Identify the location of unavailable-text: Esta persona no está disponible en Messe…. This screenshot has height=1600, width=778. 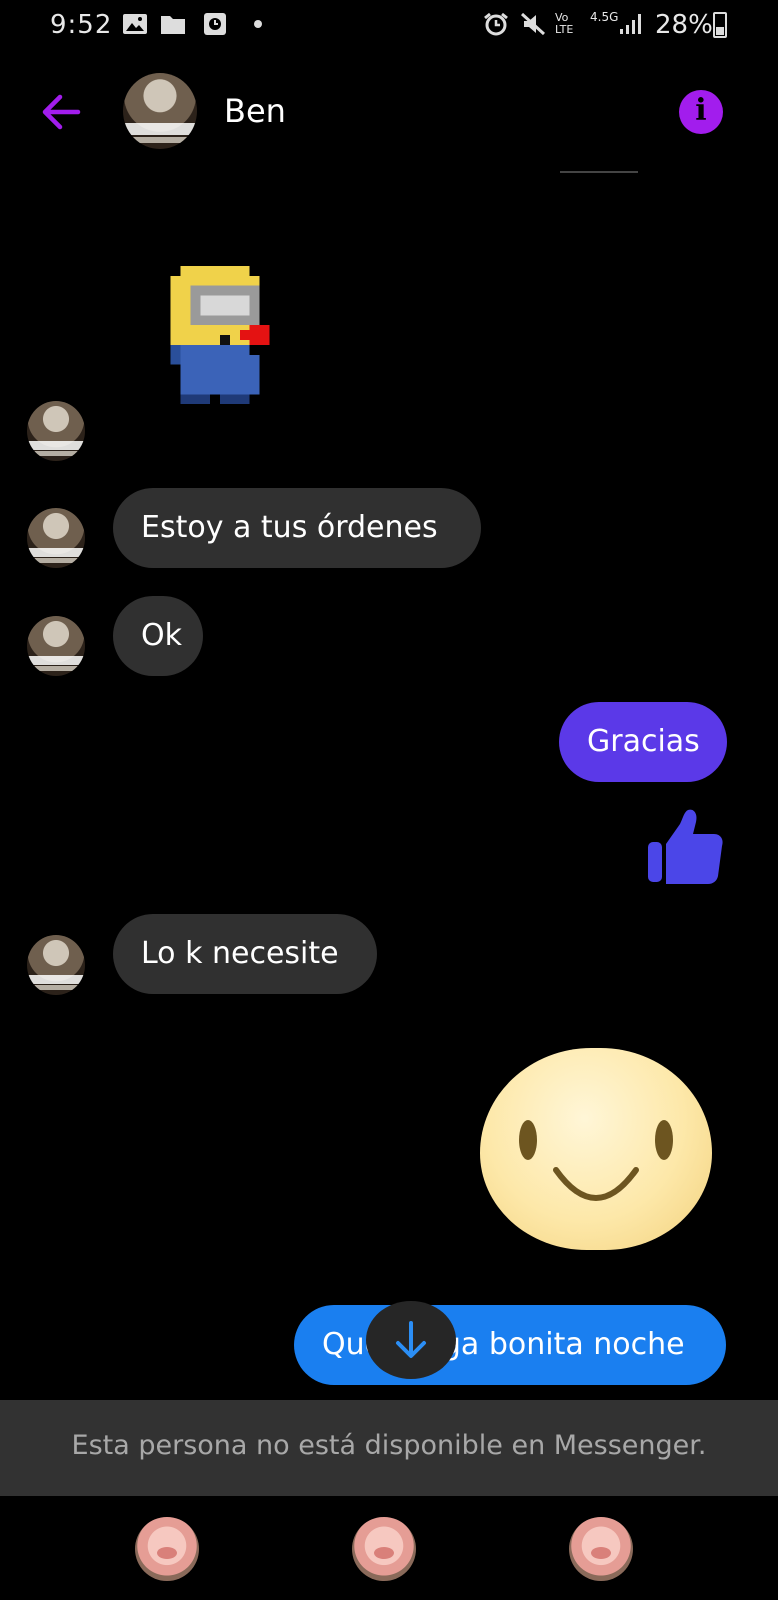
(389, 1445).